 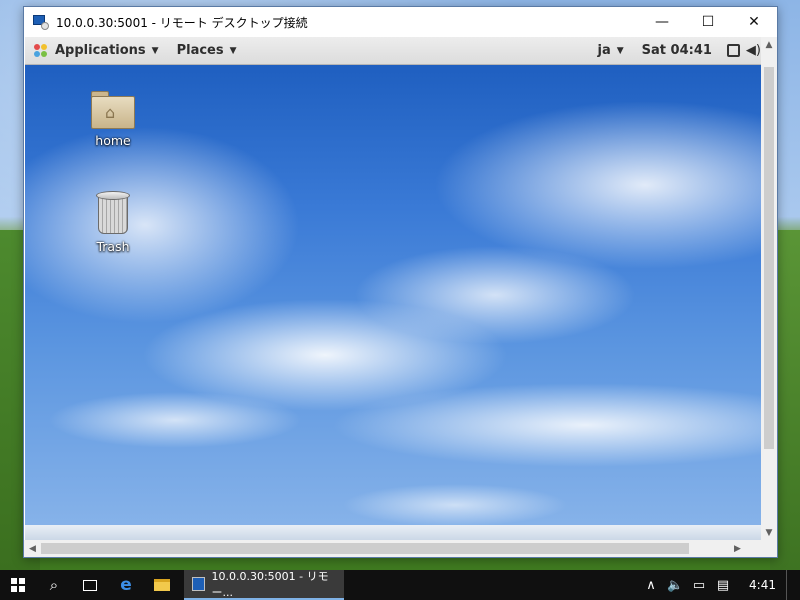 What do you see at coordinates (32, 548) in the screenshot?
I see `scroll-left-arrow-icon: ◀` at bounding box center [32, 548].